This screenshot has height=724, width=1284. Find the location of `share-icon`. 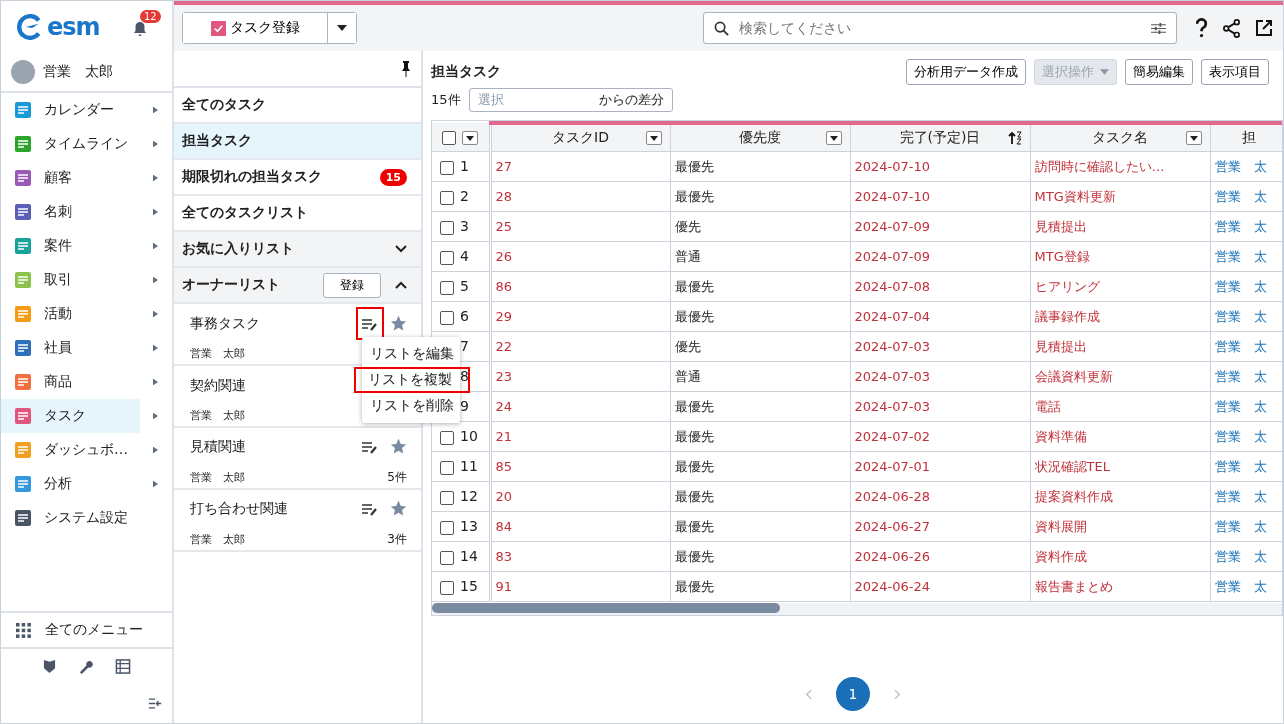

share-icon is located at coordinates (1231, 28).